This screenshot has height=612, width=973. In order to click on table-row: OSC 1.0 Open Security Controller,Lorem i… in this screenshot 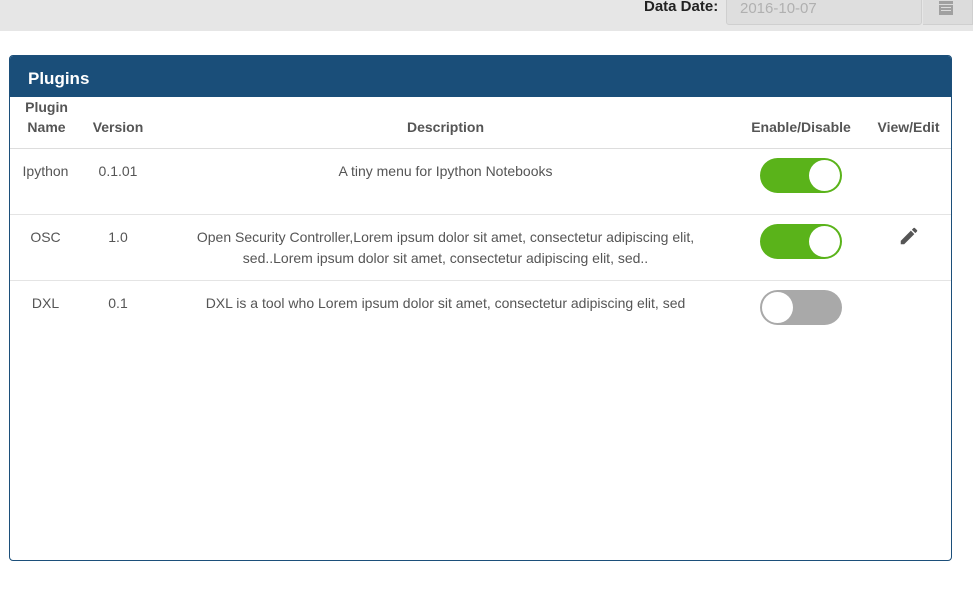, I will do `click(480, 247)`.